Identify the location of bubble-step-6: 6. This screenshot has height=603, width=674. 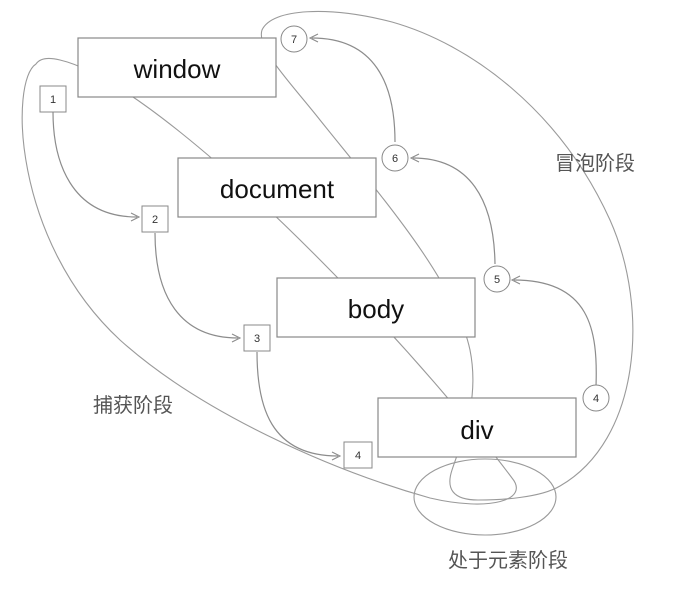
(395, 158).